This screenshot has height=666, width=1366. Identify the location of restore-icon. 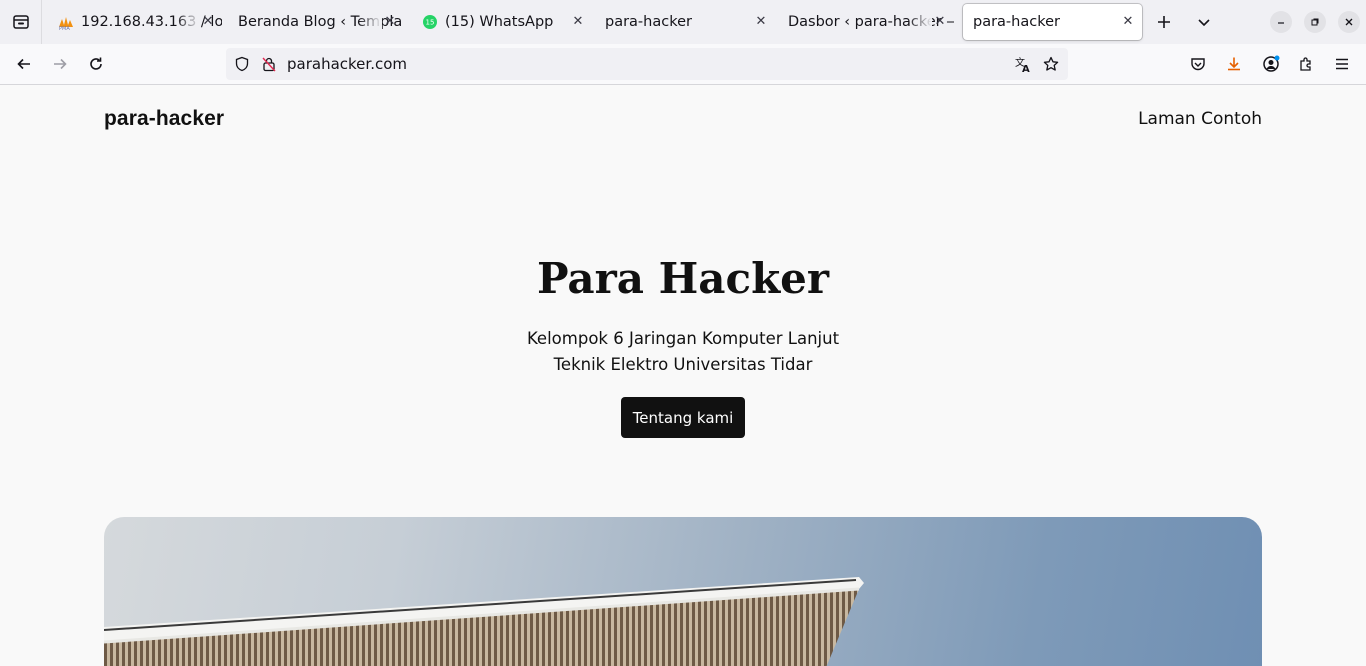
(1315, 22).